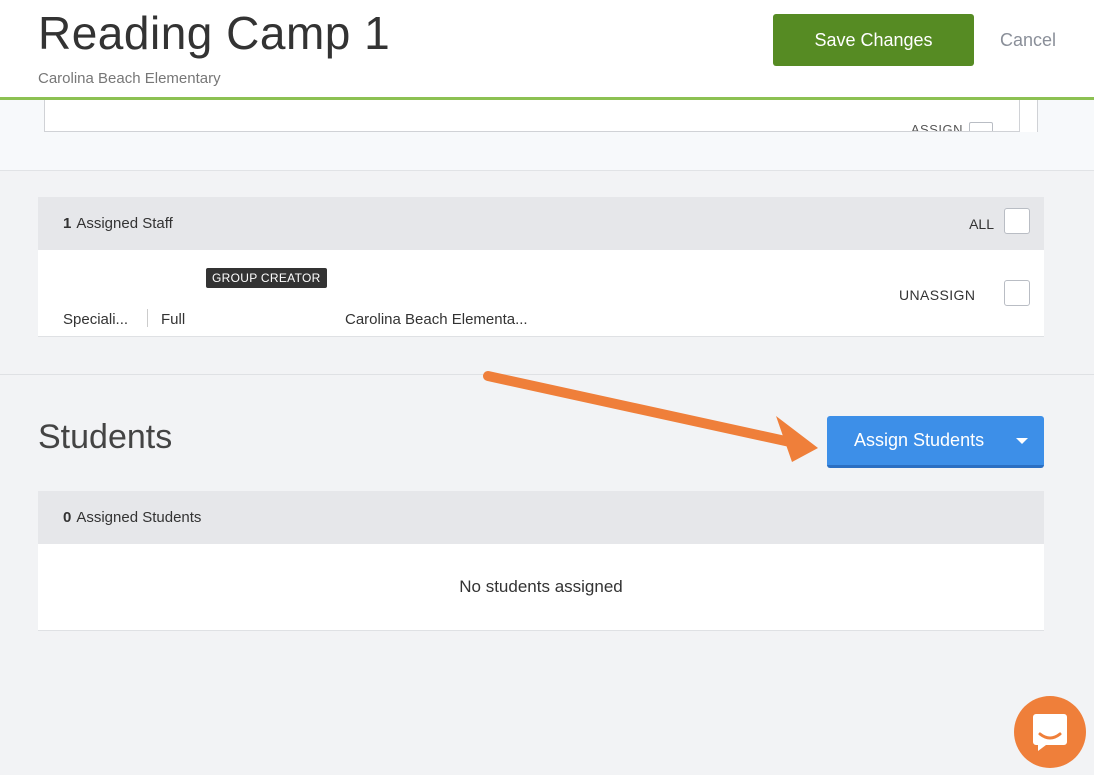 The width and height of the screenshot is (1094, 775). I want to click on group-creator-badge: GROUP CREATOR, so click(266, 278).